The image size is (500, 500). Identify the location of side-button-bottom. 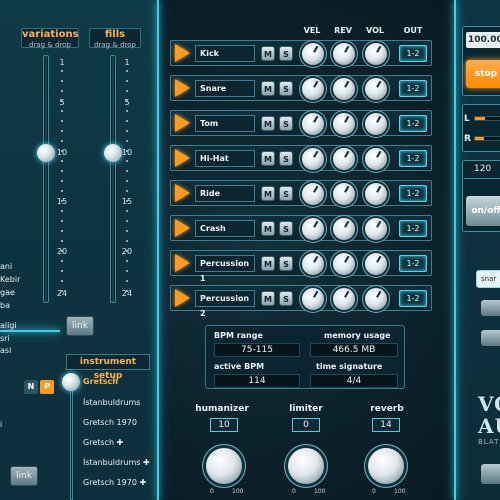
(490, 474).